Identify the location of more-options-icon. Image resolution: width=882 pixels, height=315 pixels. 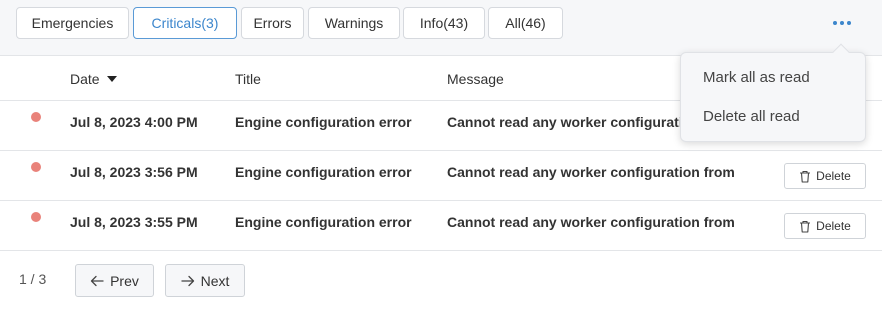
(842, 23).